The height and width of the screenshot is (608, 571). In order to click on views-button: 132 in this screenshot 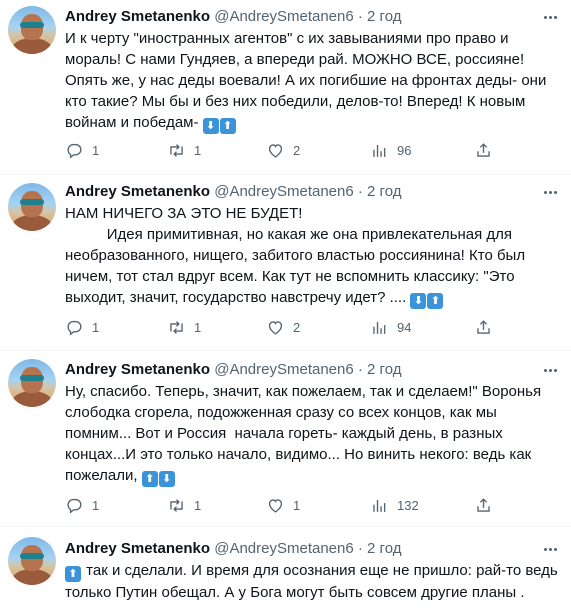, I will do `click(422, 505)`.